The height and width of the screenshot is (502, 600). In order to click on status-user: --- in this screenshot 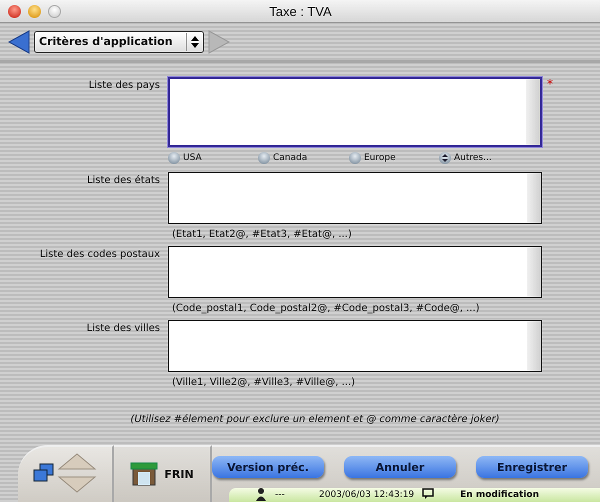, I will do `click(280, 495)`.